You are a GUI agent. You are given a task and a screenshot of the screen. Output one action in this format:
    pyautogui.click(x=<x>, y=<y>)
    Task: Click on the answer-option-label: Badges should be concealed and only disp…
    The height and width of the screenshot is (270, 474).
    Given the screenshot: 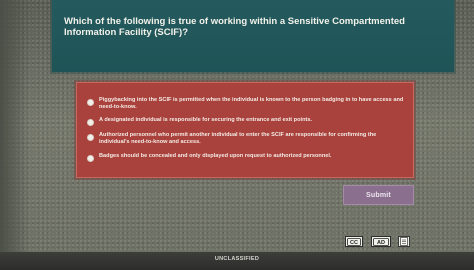 What is the action you would take?
    pyautogui.click(x=215, y=156)
    